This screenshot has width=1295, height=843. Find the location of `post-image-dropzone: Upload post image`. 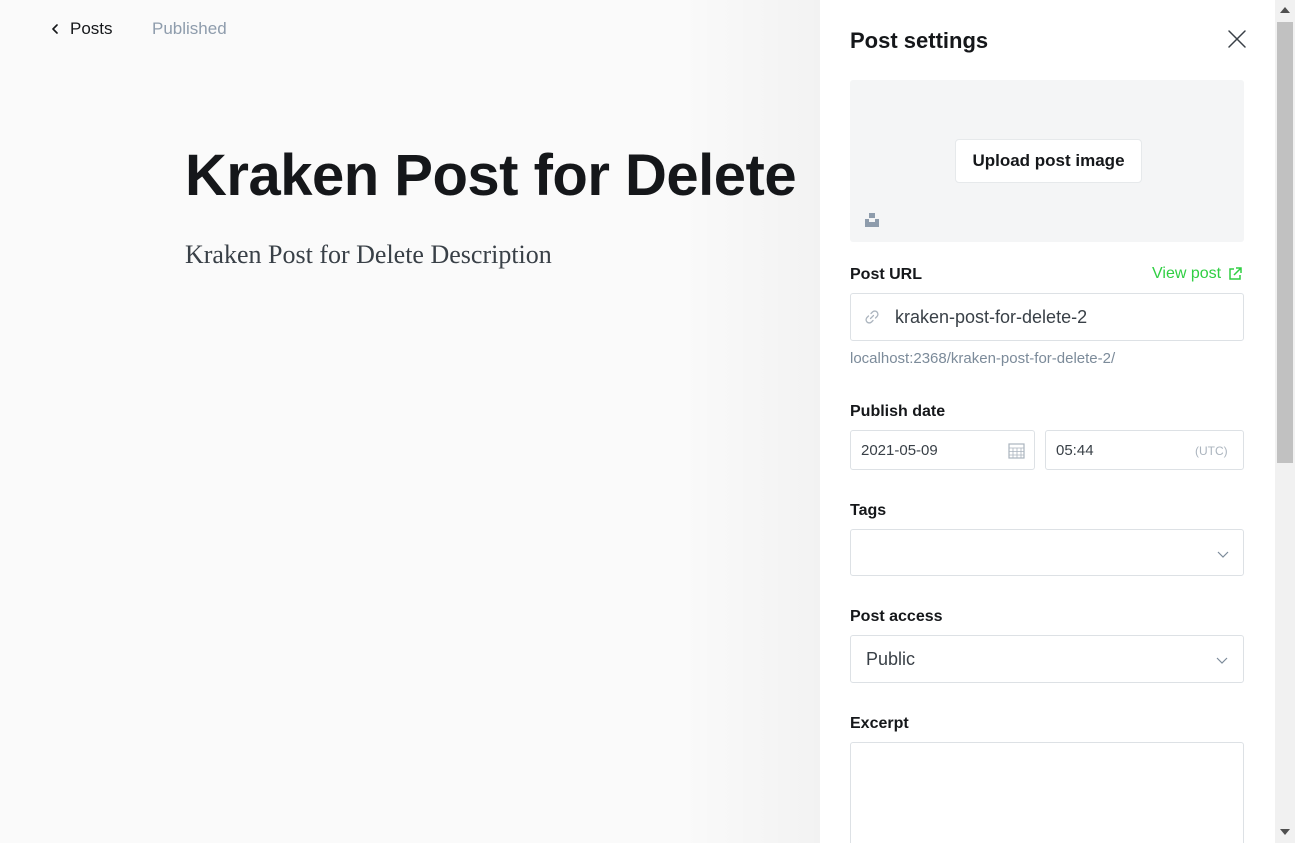

post-image-dropzone: Upload post image is located at coordinates (1047, 161).